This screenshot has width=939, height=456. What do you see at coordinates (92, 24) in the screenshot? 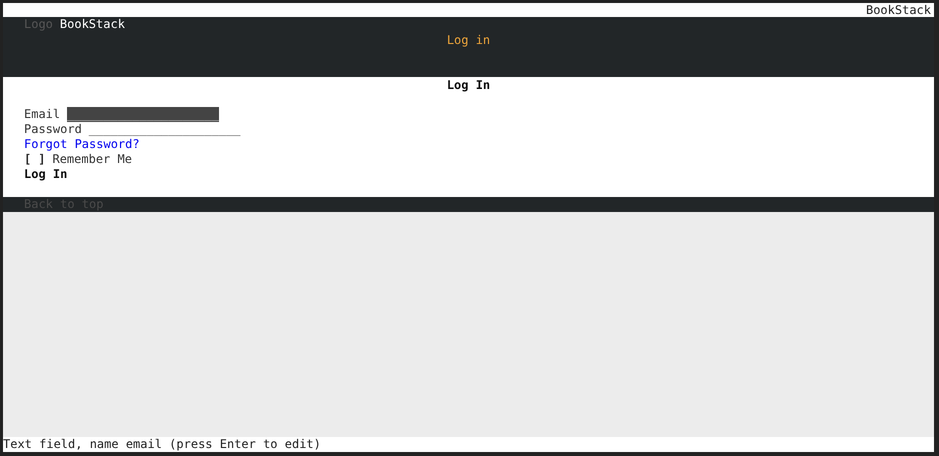
I see `site-name: BookStack` at bounding box center [92, 24].